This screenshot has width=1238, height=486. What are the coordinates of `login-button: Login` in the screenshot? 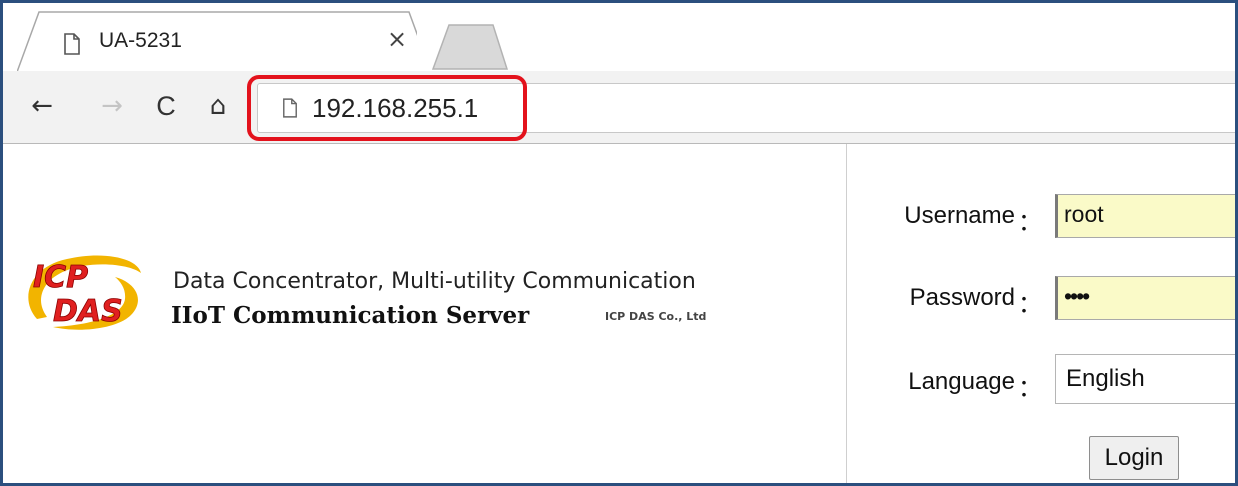 It's located at (1134, 458).